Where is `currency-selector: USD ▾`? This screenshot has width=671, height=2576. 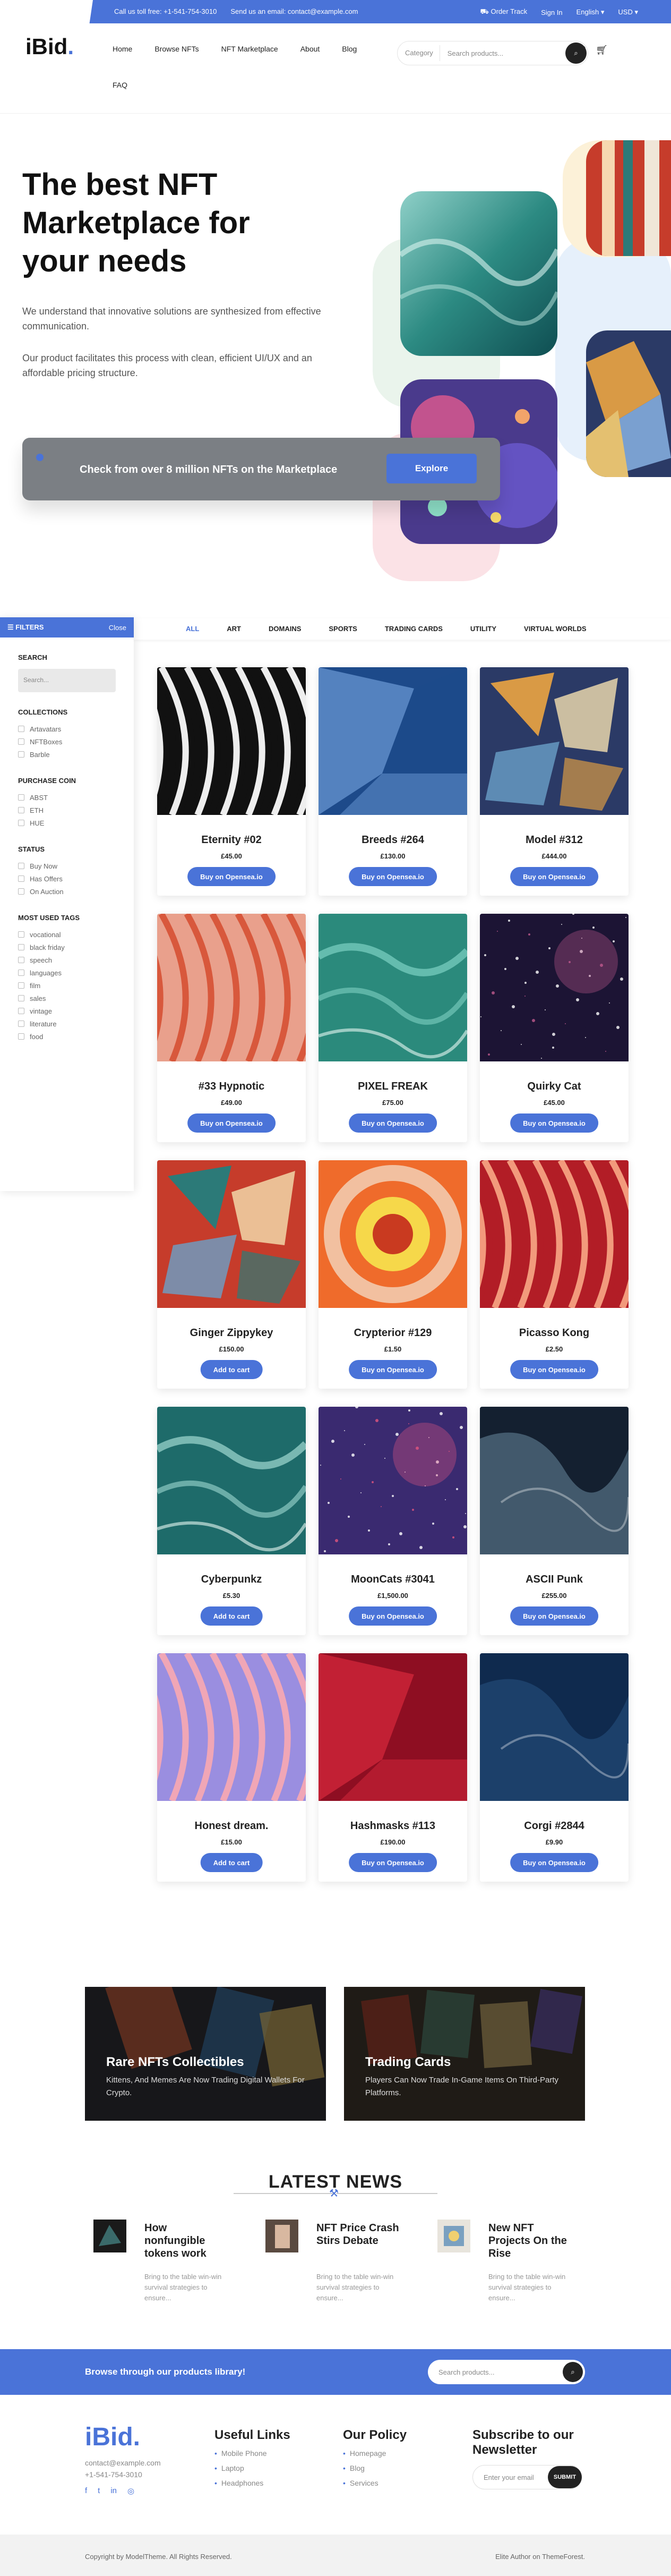 currency-selector: USD ▾ is located at coordinates (628, 12).